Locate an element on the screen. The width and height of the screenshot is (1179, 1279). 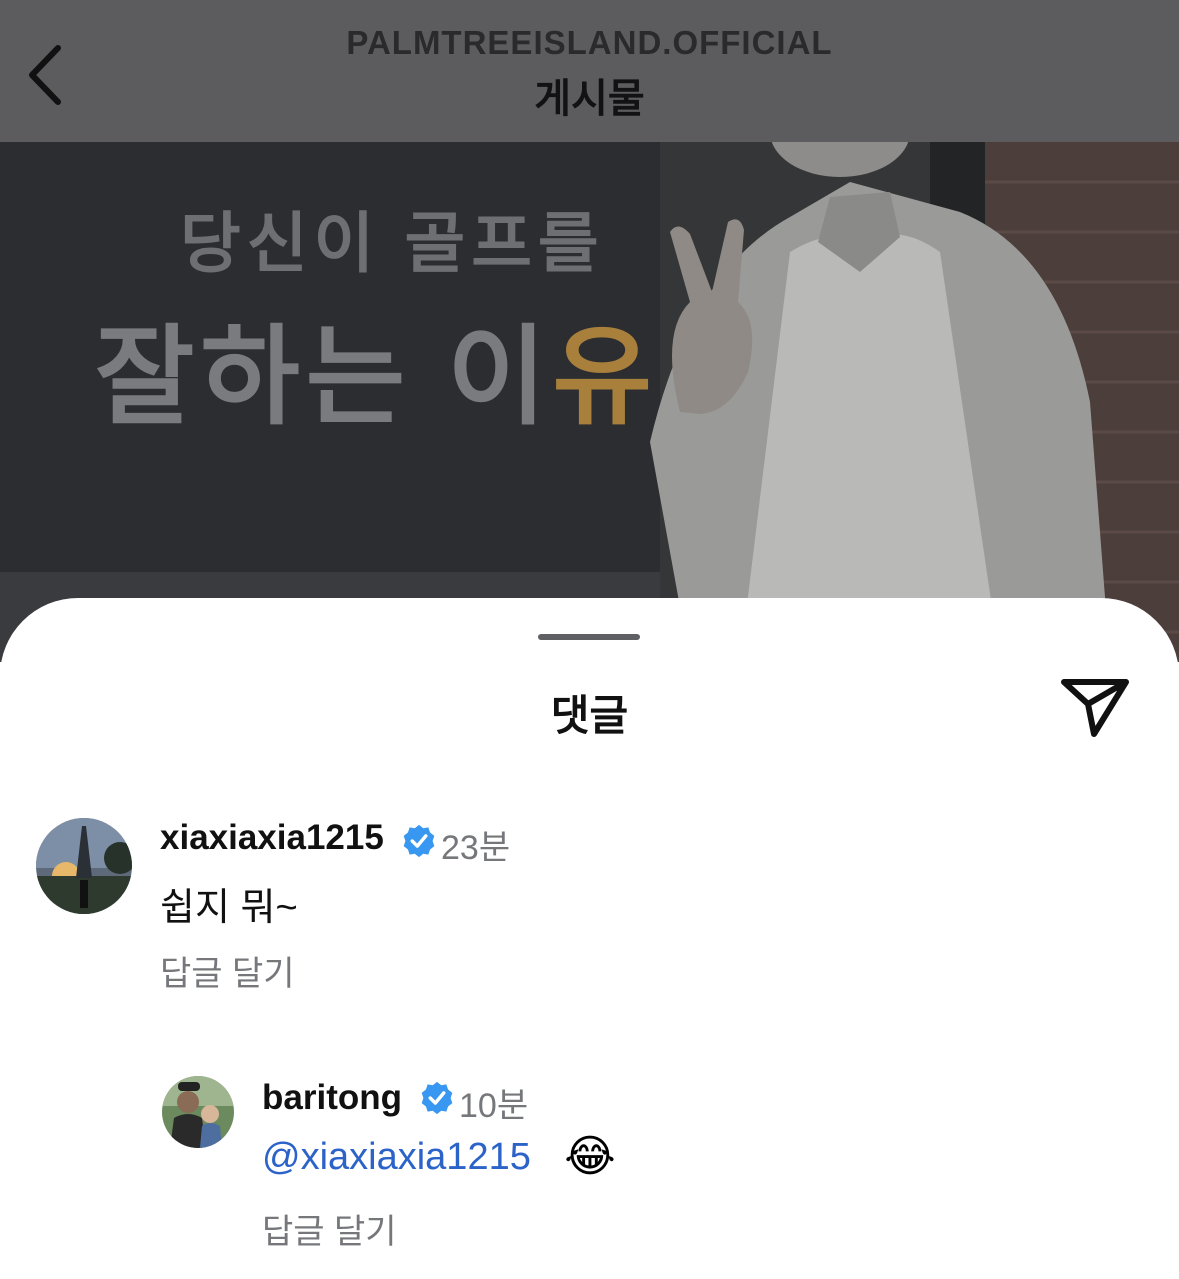
banner-text-main: 잘하는 이 is located at coordinates (324, 376).